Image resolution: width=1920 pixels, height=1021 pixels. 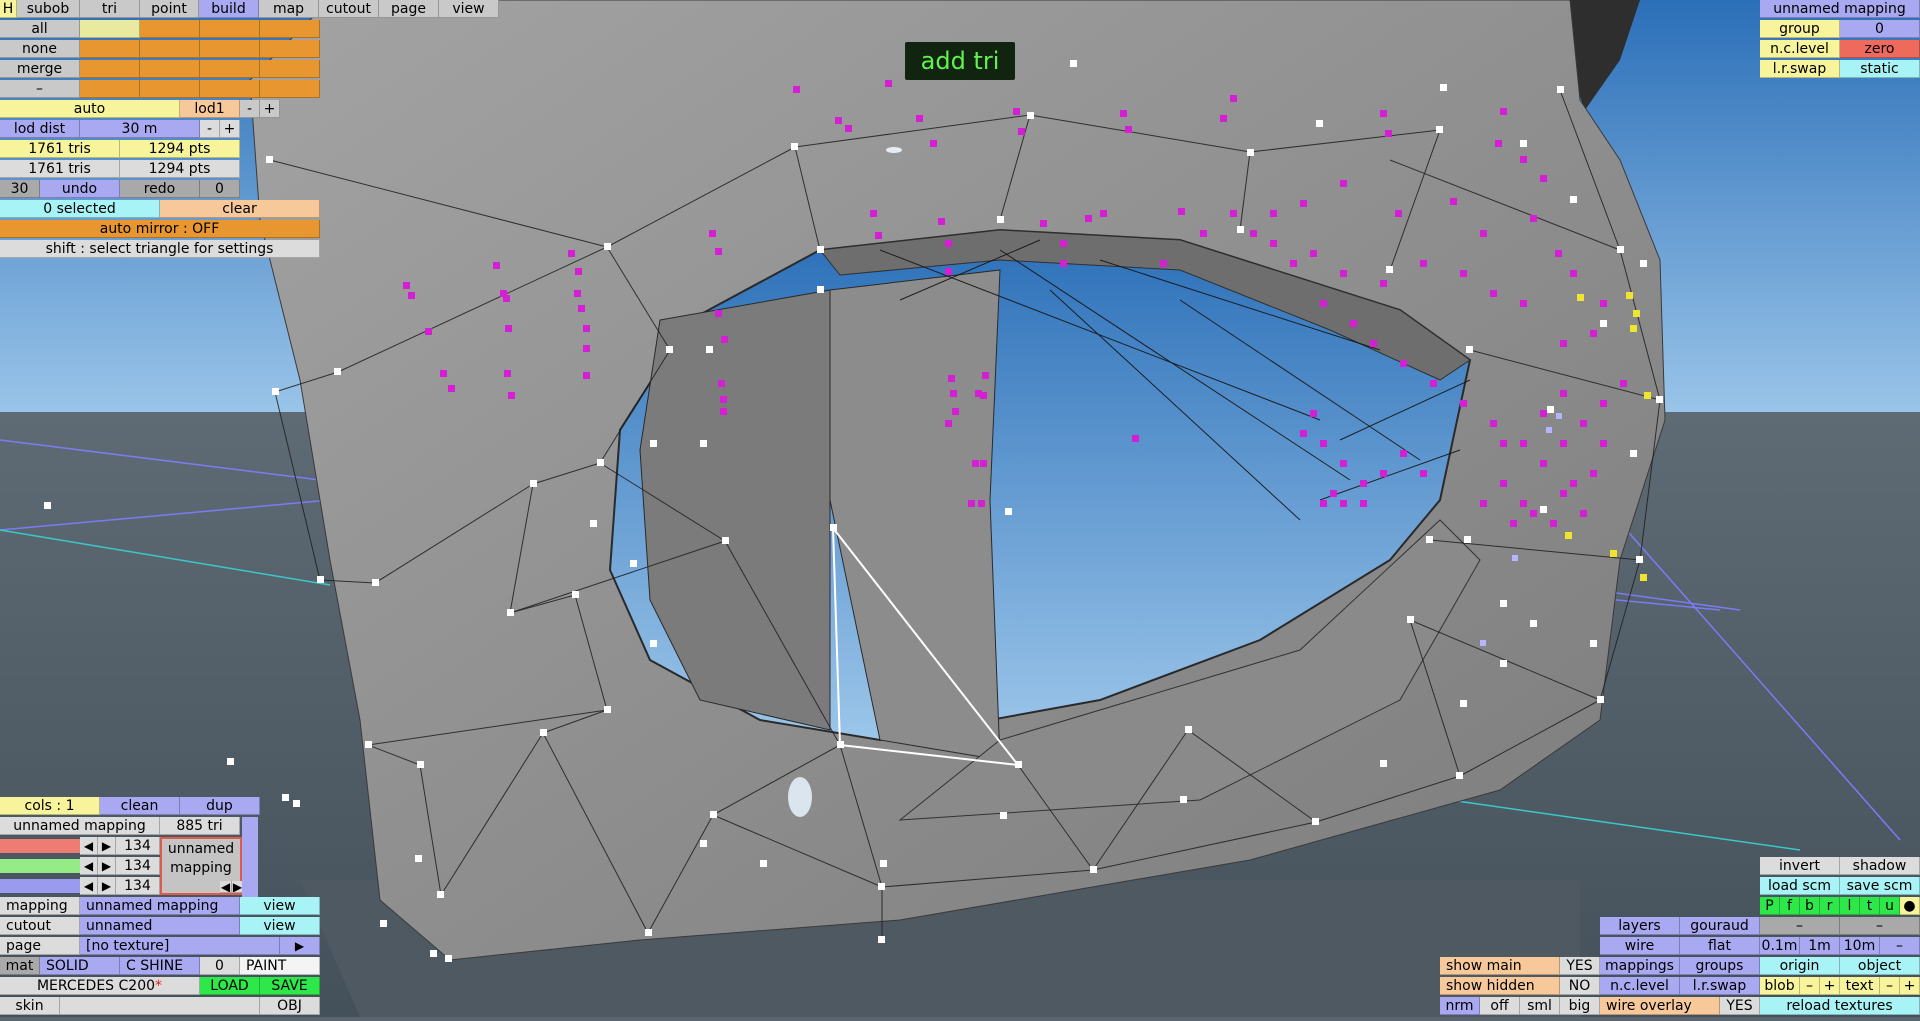 What do you see at coordinates (138, 846) in the screenshot?
I see `red-channel-value: 134` at bounding box center [138, 846].